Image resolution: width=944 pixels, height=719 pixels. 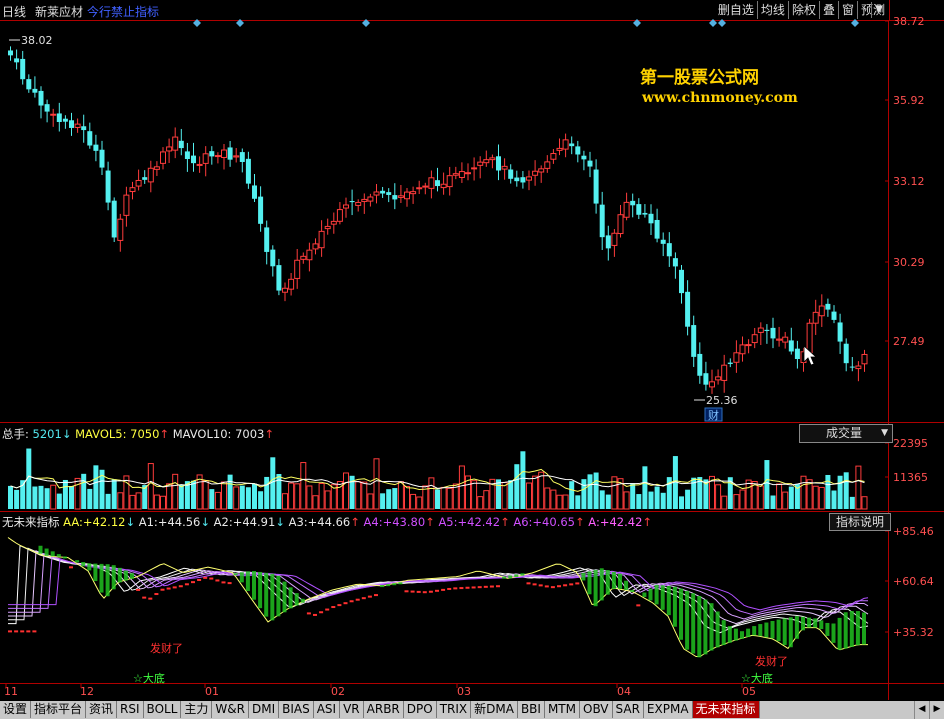 What do you see at coordinates (860, 522) in the screenshot?
I see `indicator-explain-button: 指标说明` at bounding box center [860, 522].